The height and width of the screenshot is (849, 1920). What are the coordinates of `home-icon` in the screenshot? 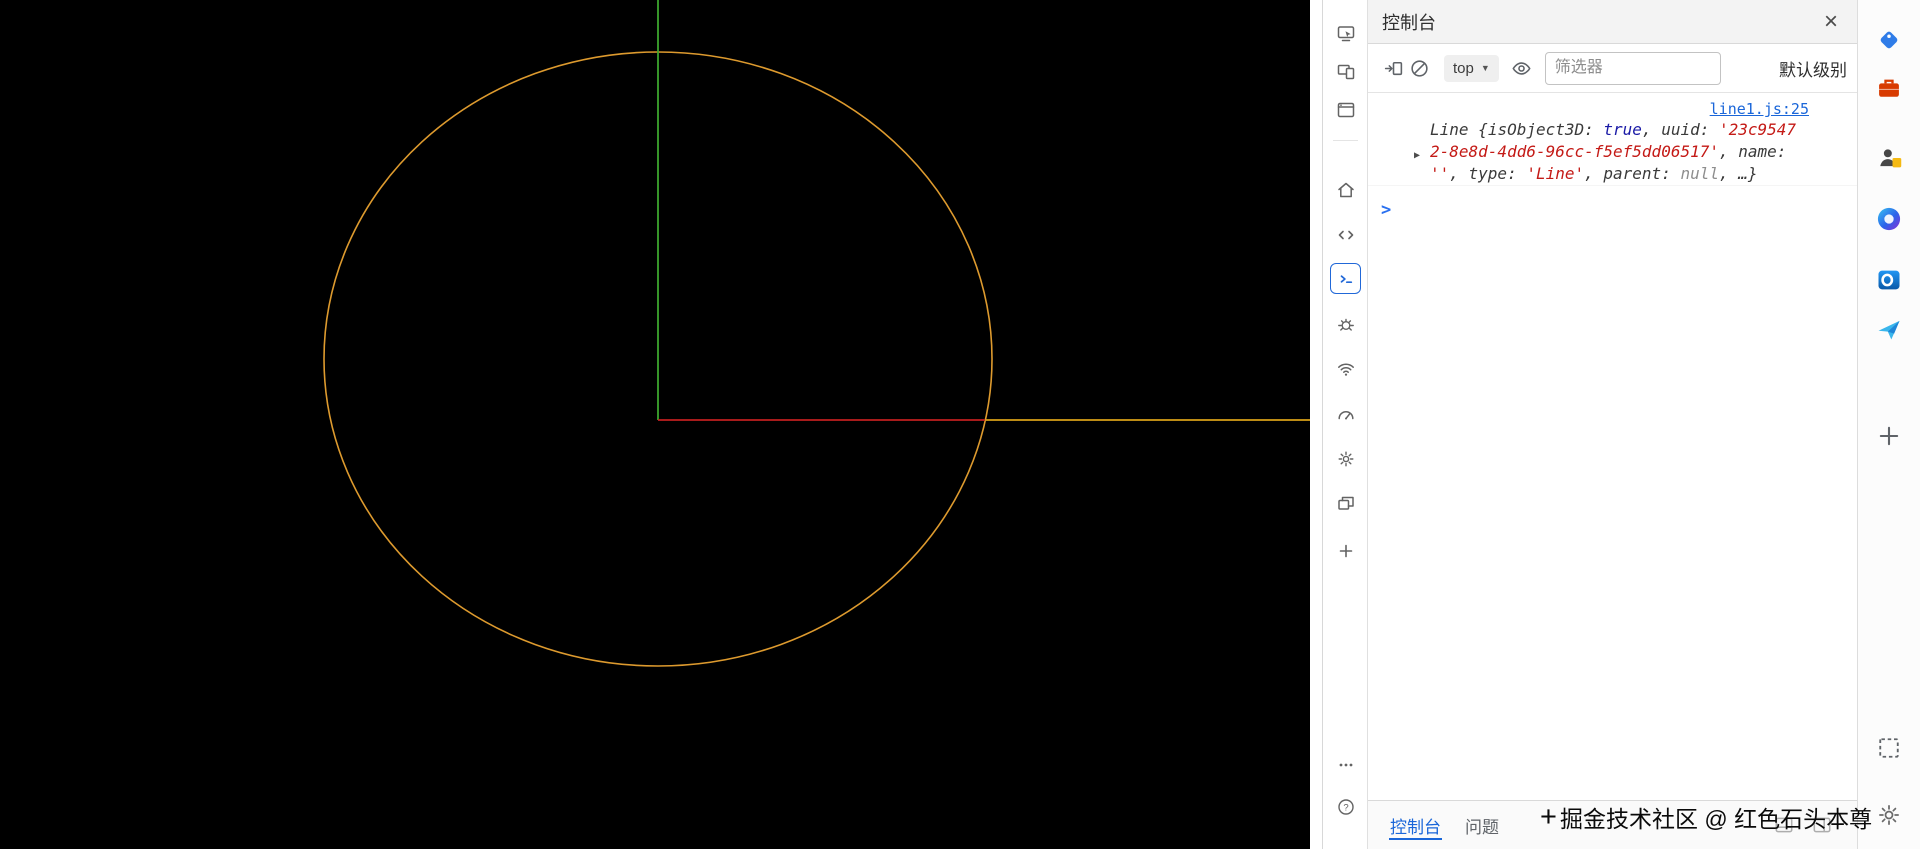 It's located at (1345, 189).